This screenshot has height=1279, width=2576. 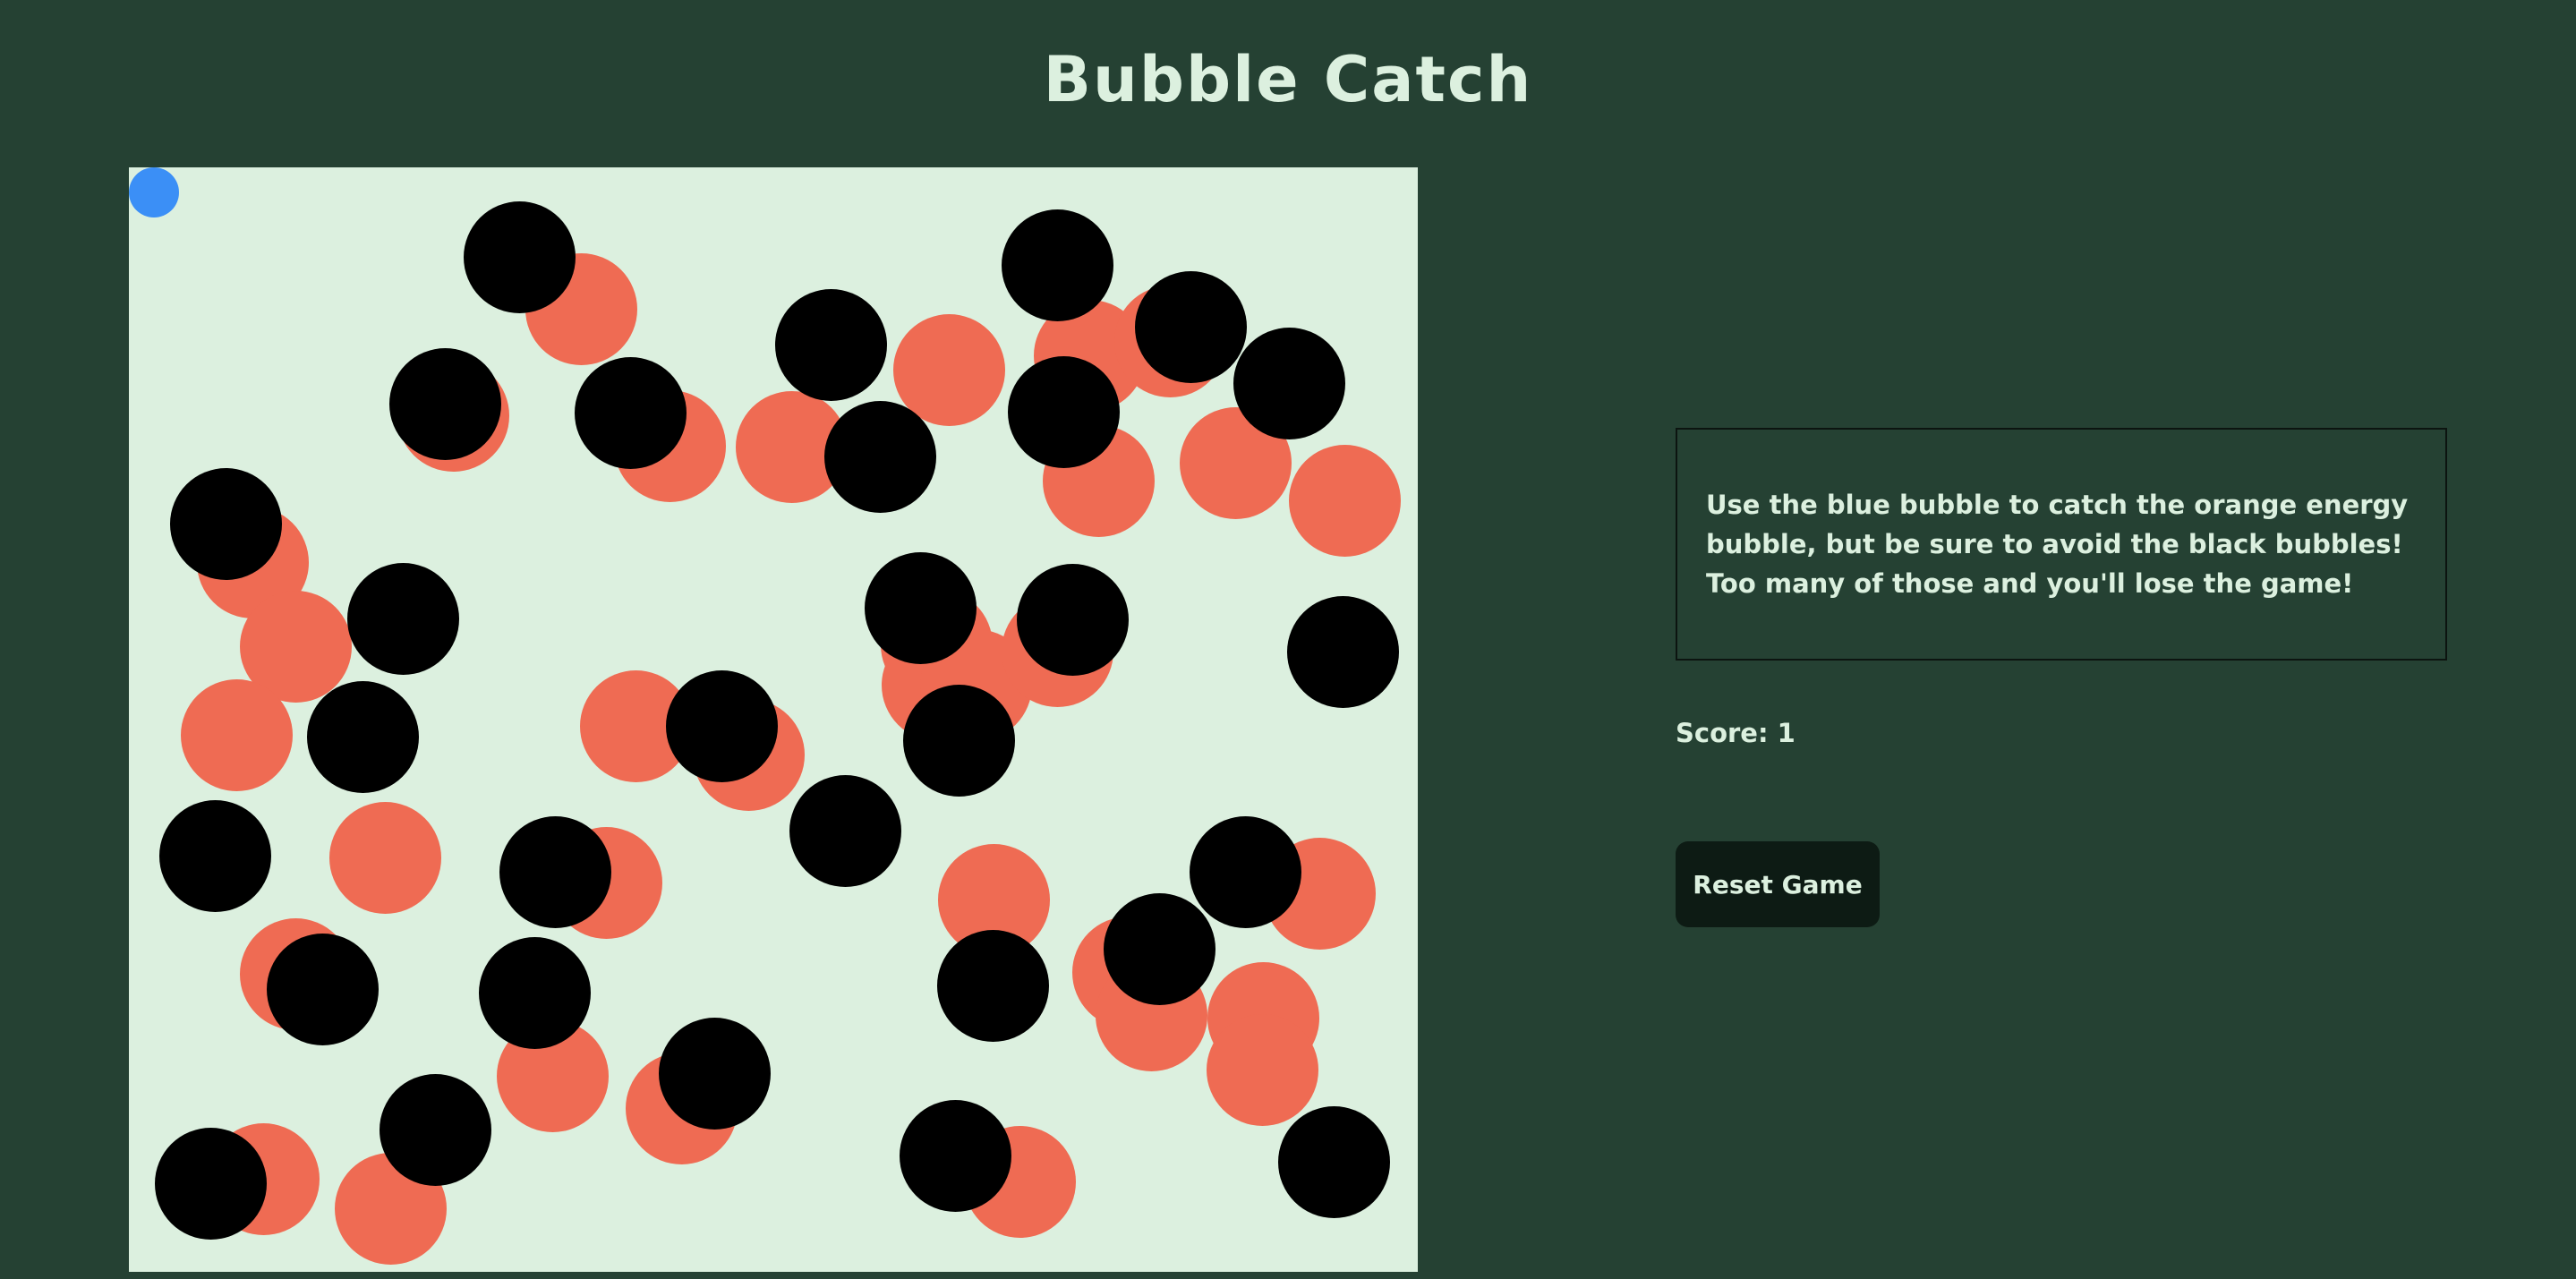 What do you see at coordinates (154, 192) in the screenshot?
I see `player-bubble` at bounding box center [154, 192].